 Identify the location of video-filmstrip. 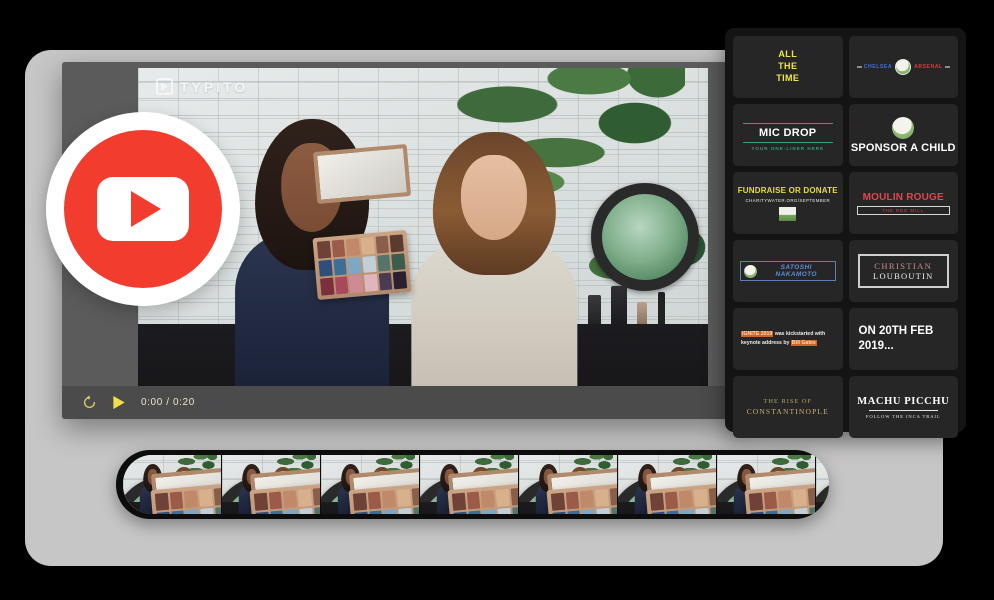
(472, 484).